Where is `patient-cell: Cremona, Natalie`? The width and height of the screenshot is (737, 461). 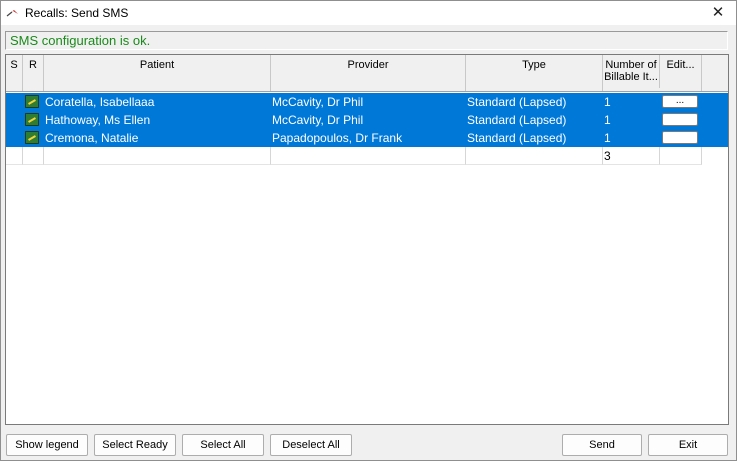
patient-cell: Cremona, Natalie is located at coordinates (157, 138).